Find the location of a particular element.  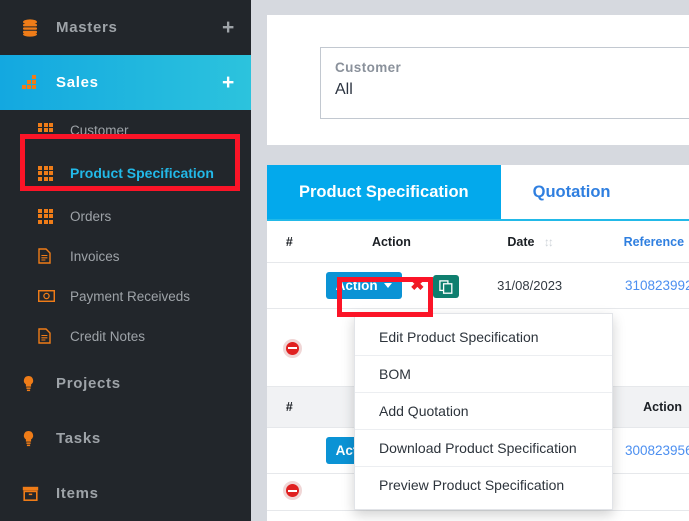

menu-item-preview-product-specification: Preview Product Specification is located at coordinates (483, 485).